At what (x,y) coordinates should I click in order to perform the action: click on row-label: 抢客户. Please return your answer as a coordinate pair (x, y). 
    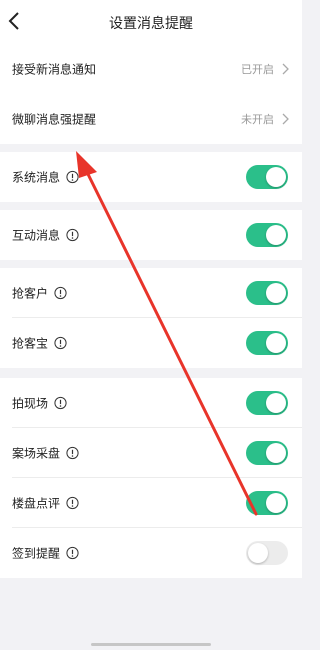
    Looking at the image, I should click on (30, 293).